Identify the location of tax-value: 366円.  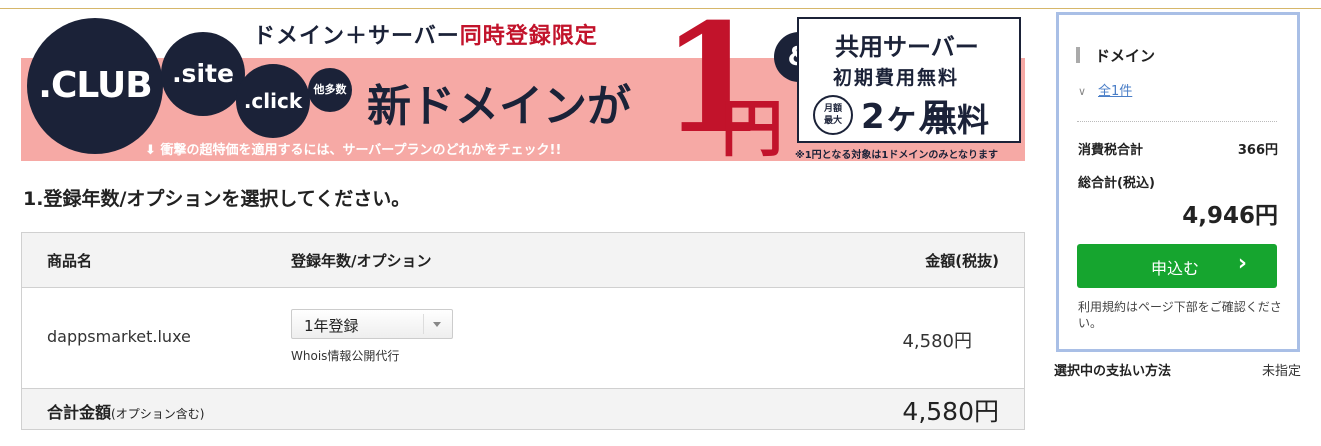
(1257, 150).